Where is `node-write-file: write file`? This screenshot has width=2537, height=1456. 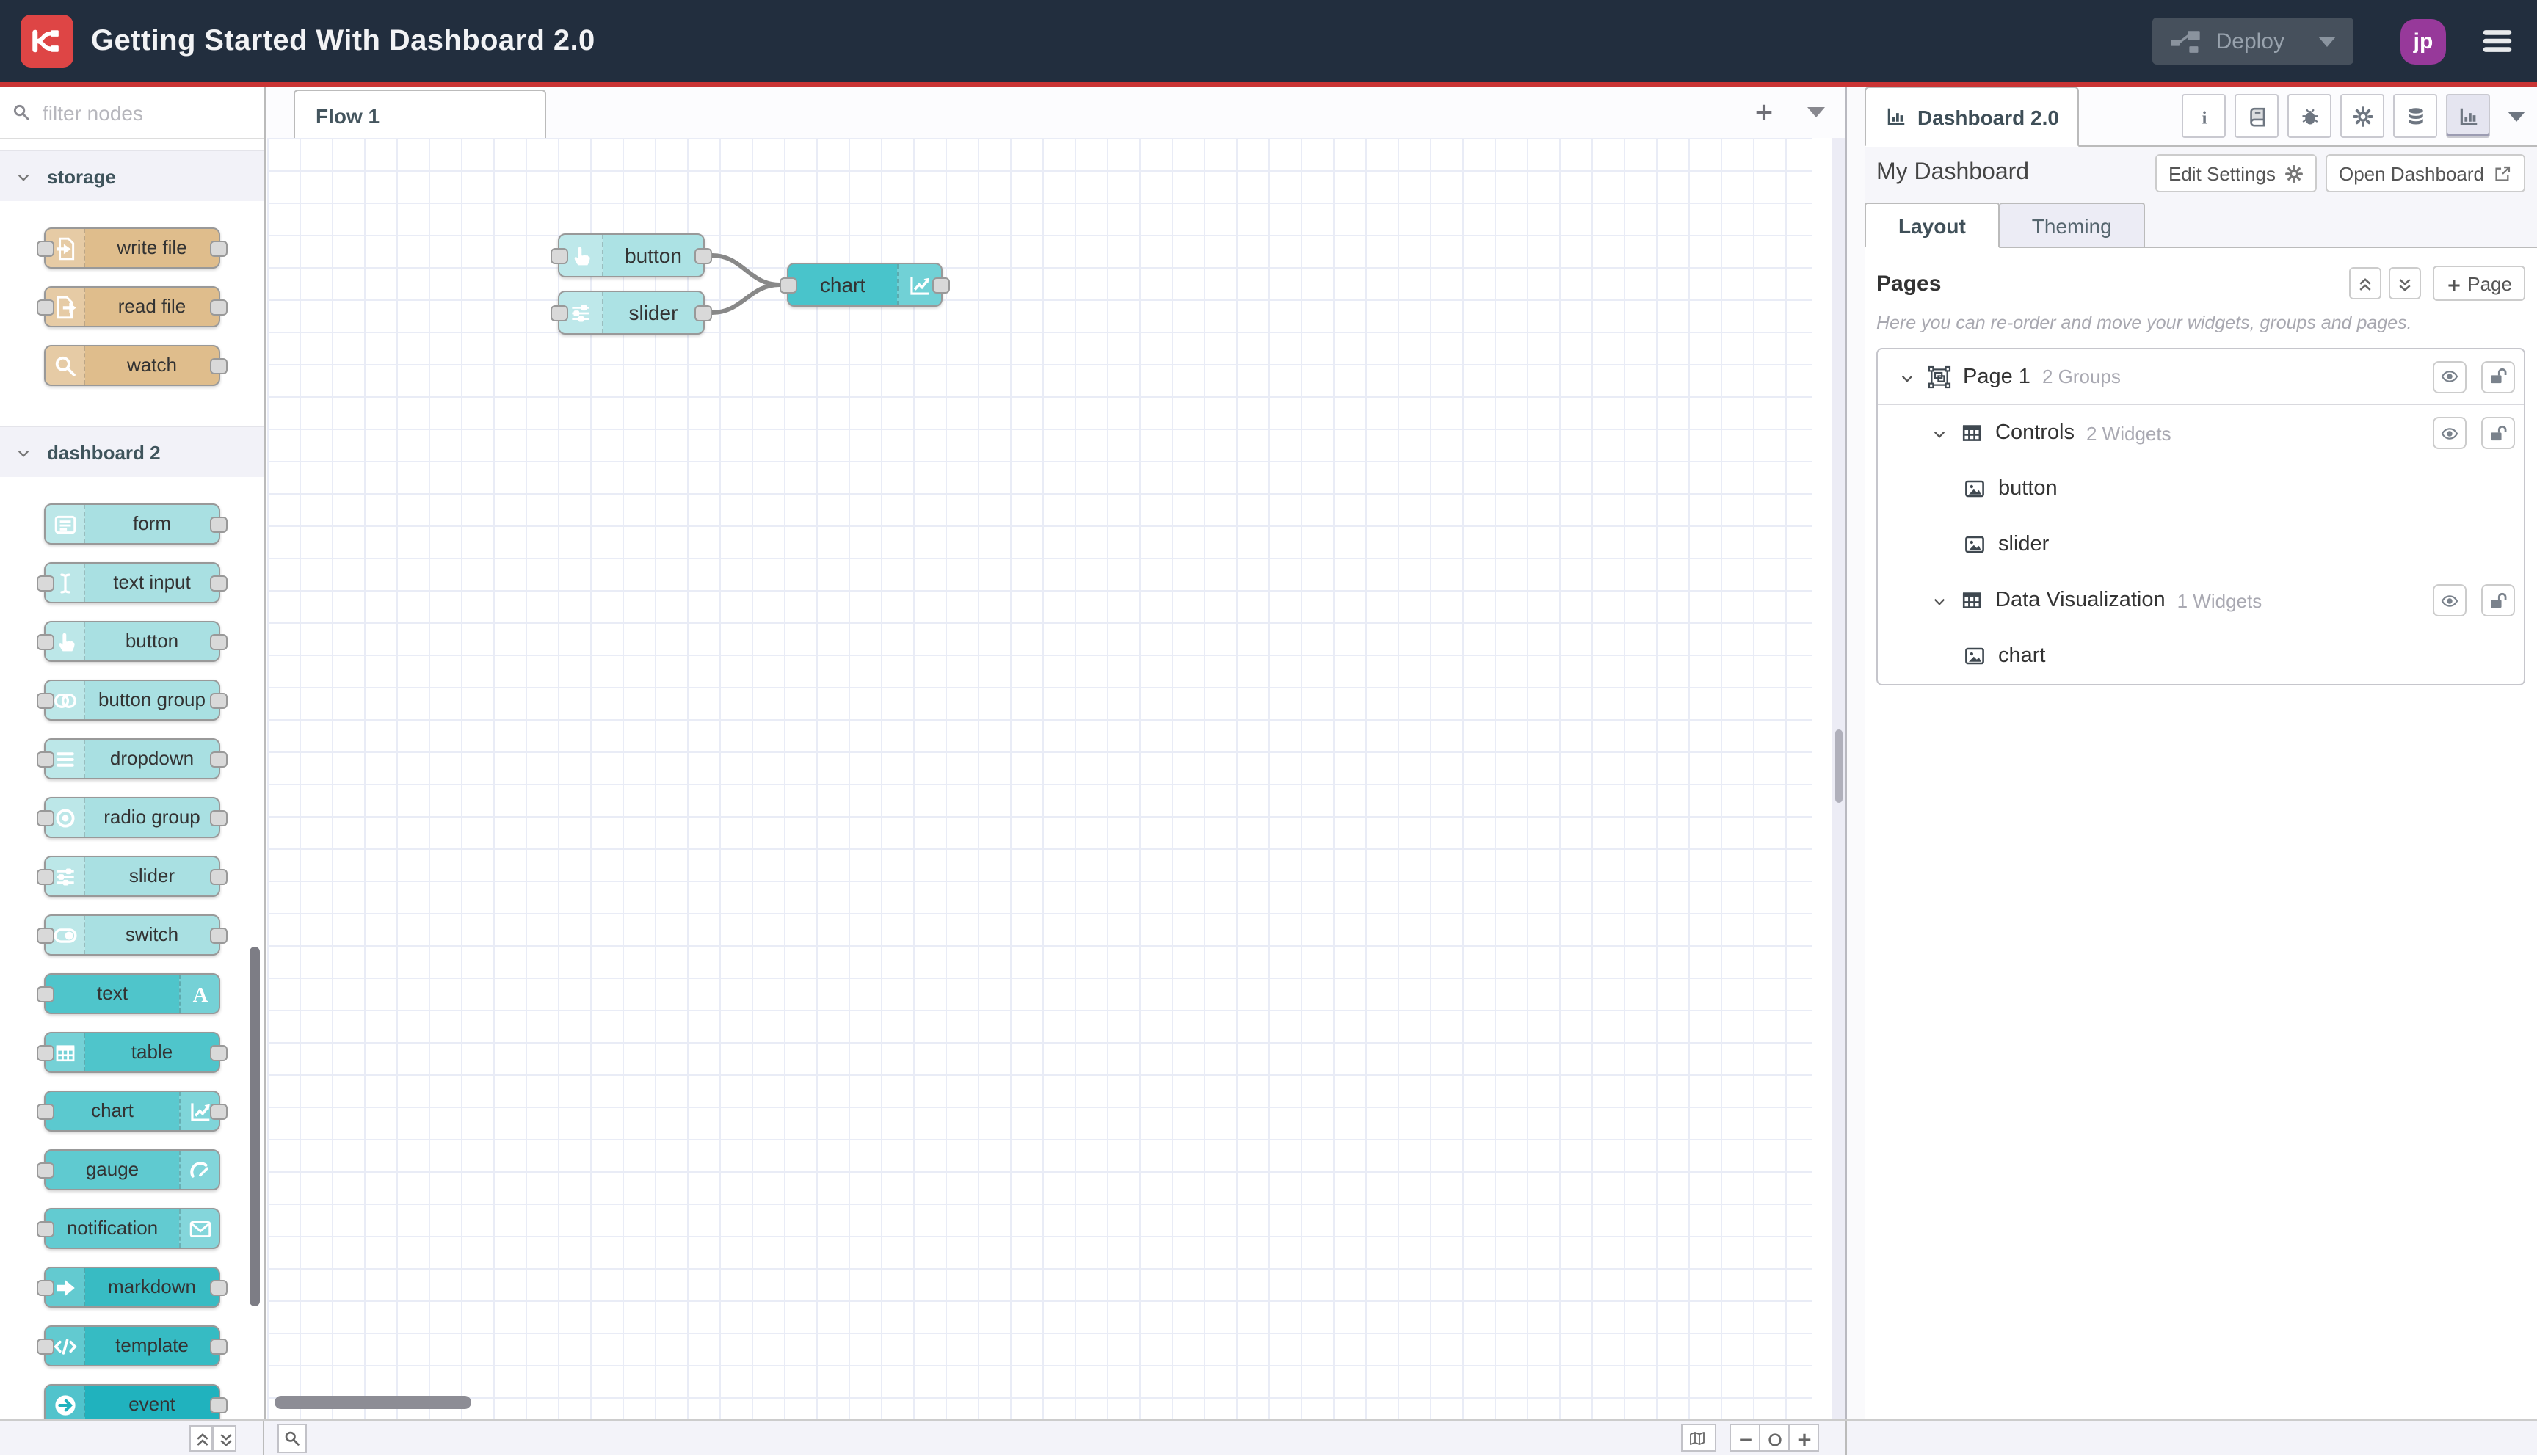 node-write-file: write file is located at coordinates (132, 249).